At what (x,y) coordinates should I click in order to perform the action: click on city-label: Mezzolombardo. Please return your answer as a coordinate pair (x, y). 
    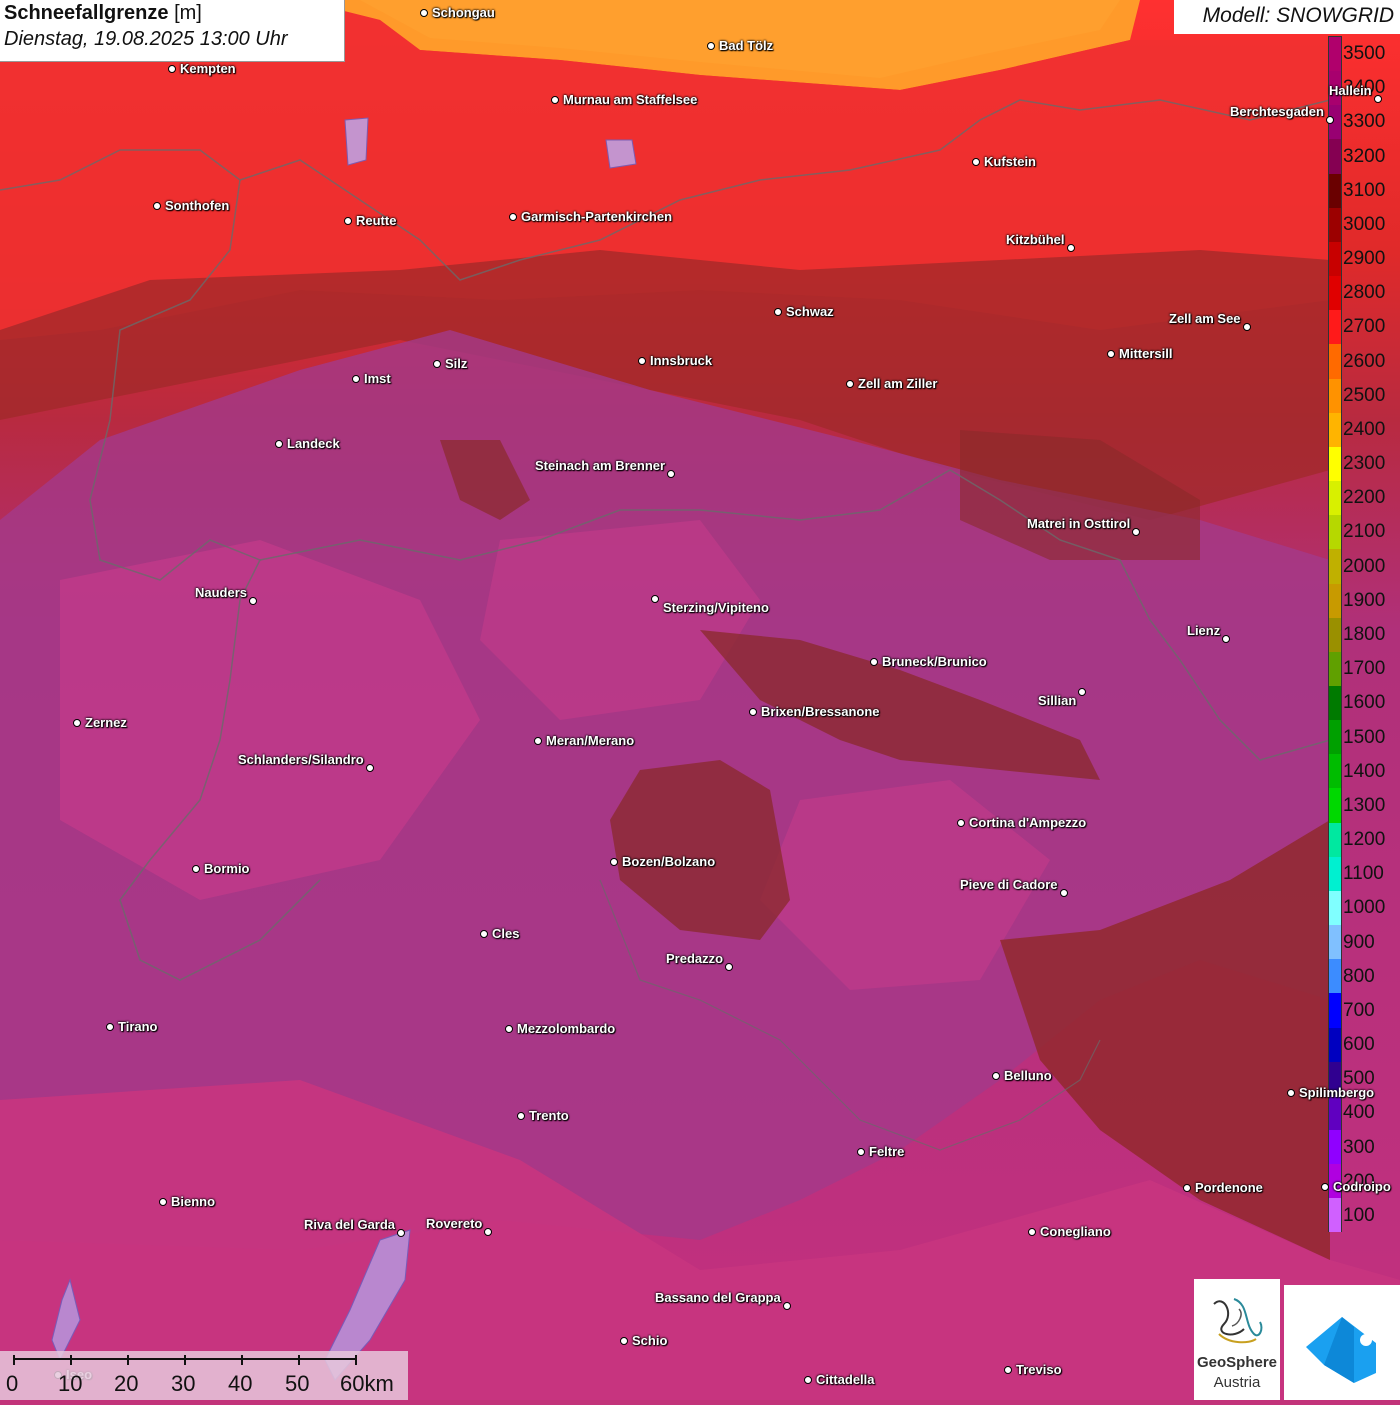
    Looking at the image, I should click on (566, 1028).